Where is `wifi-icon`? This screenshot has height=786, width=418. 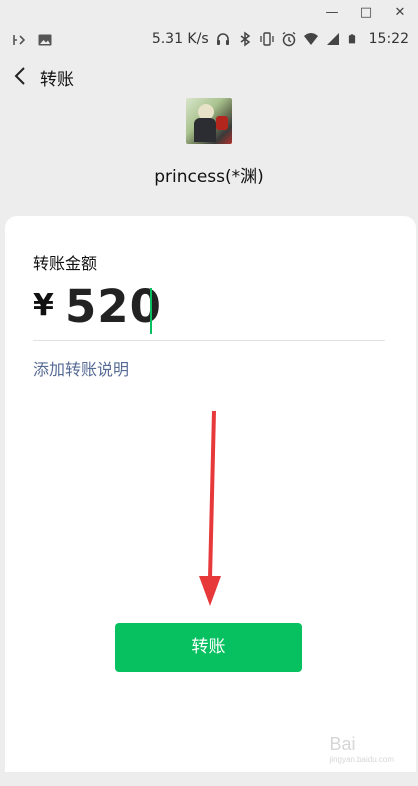
wifi-icon is located at coordinates (310, 39).